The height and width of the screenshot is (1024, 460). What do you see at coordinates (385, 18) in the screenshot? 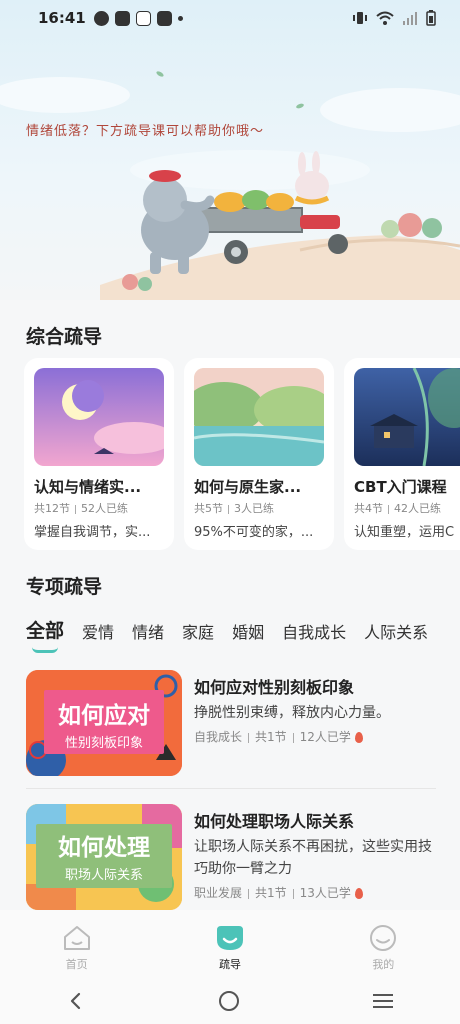
I see `wifi-icon` at bounding box center [385, 18].